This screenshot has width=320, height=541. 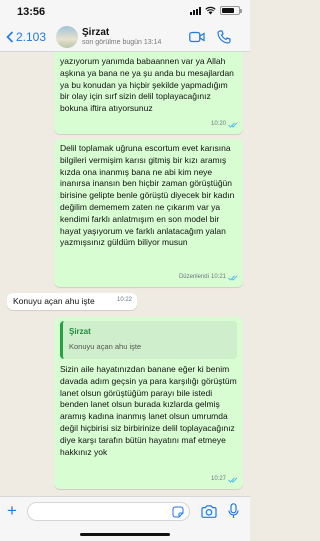 I want to click on video-call-icon, so click(x=197, y=37).